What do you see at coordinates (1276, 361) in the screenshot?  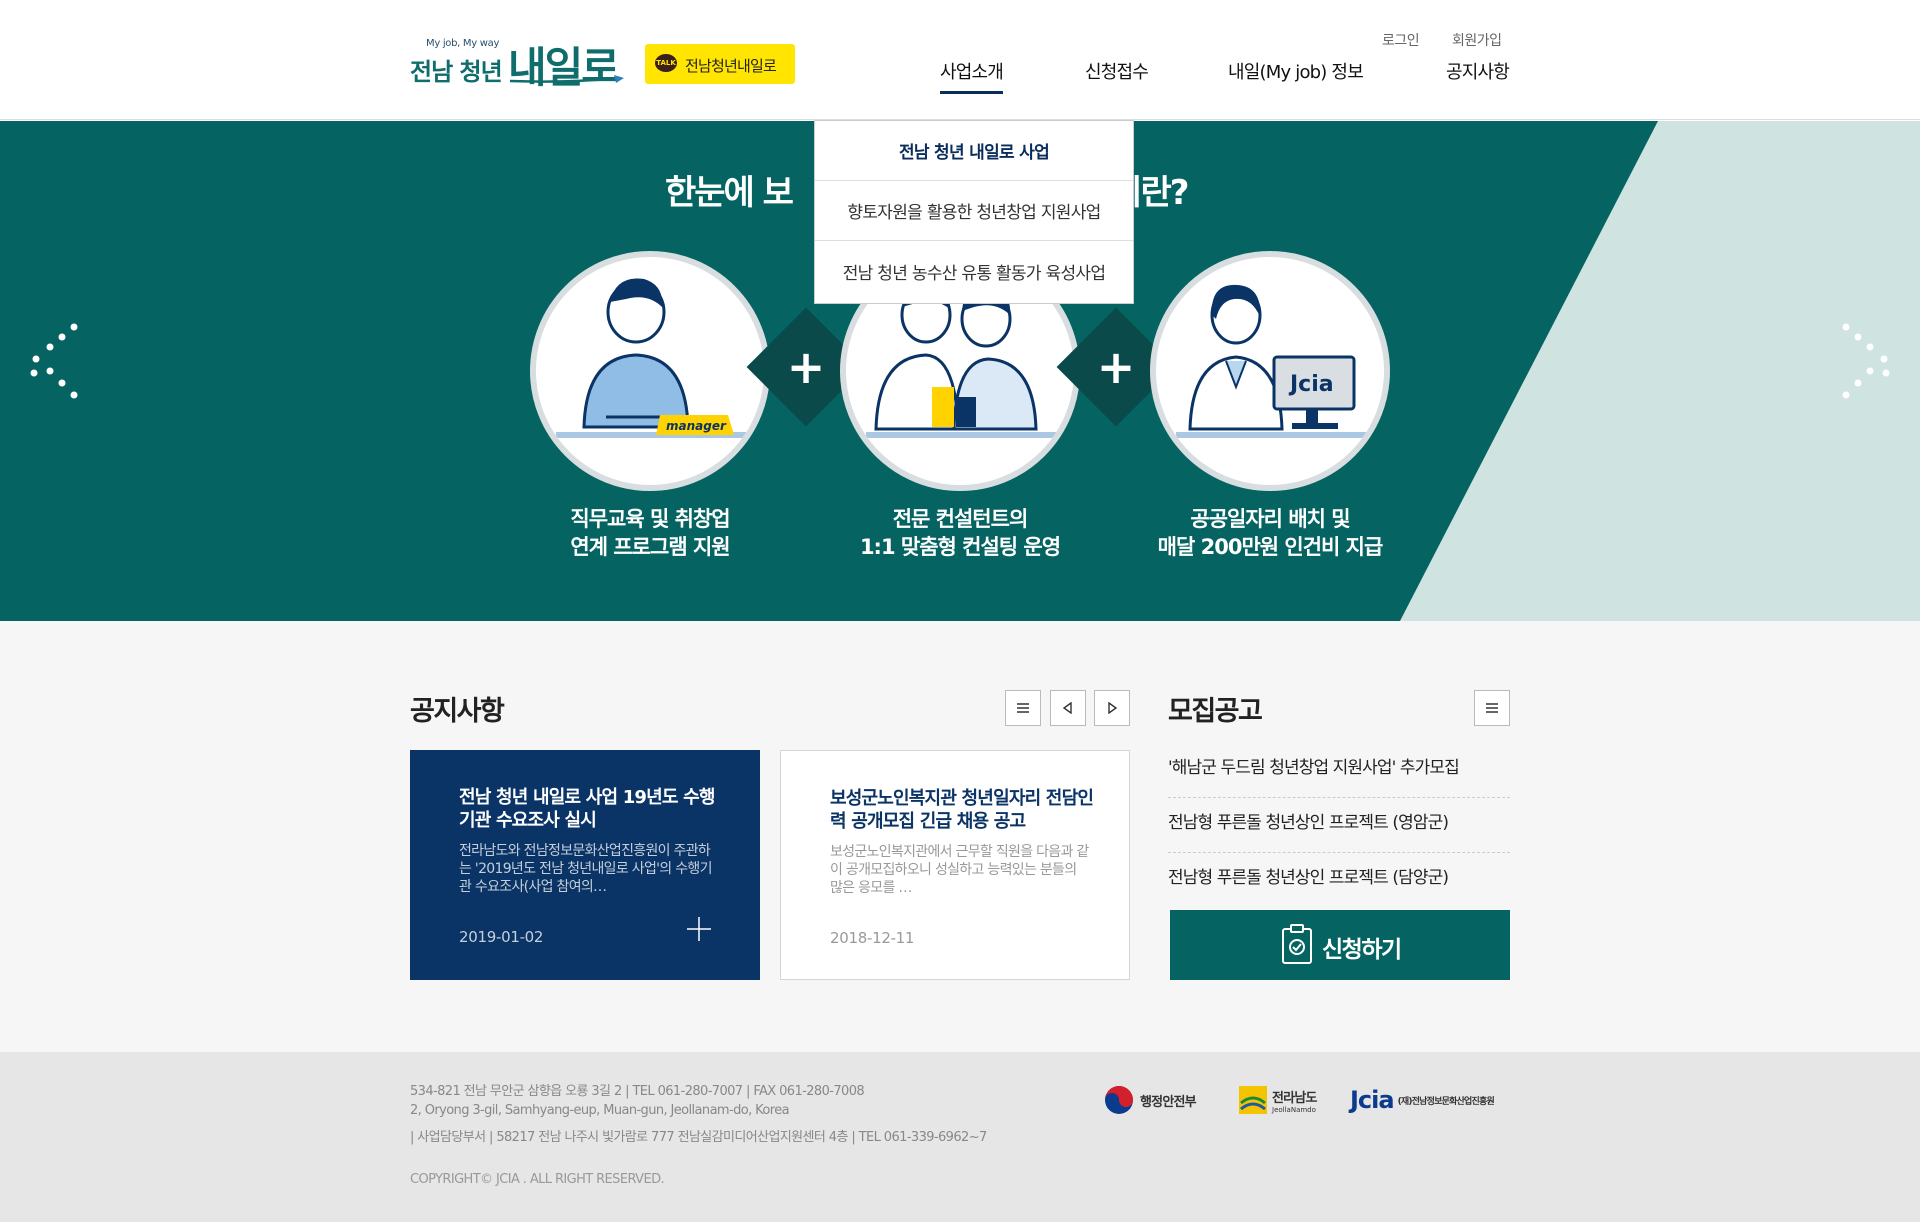 I see `office-worker-icon: Jcia` at bounding box center [1276, 361].